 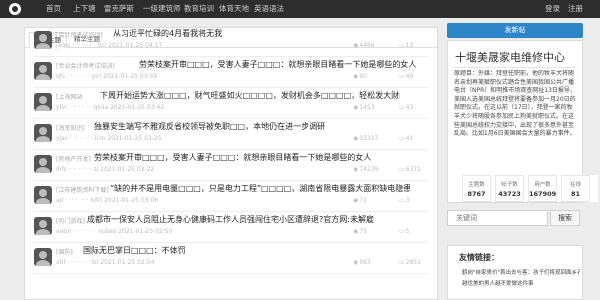 I want to click on nav-item-sports: 体育天地, so click(x=234, y=9).